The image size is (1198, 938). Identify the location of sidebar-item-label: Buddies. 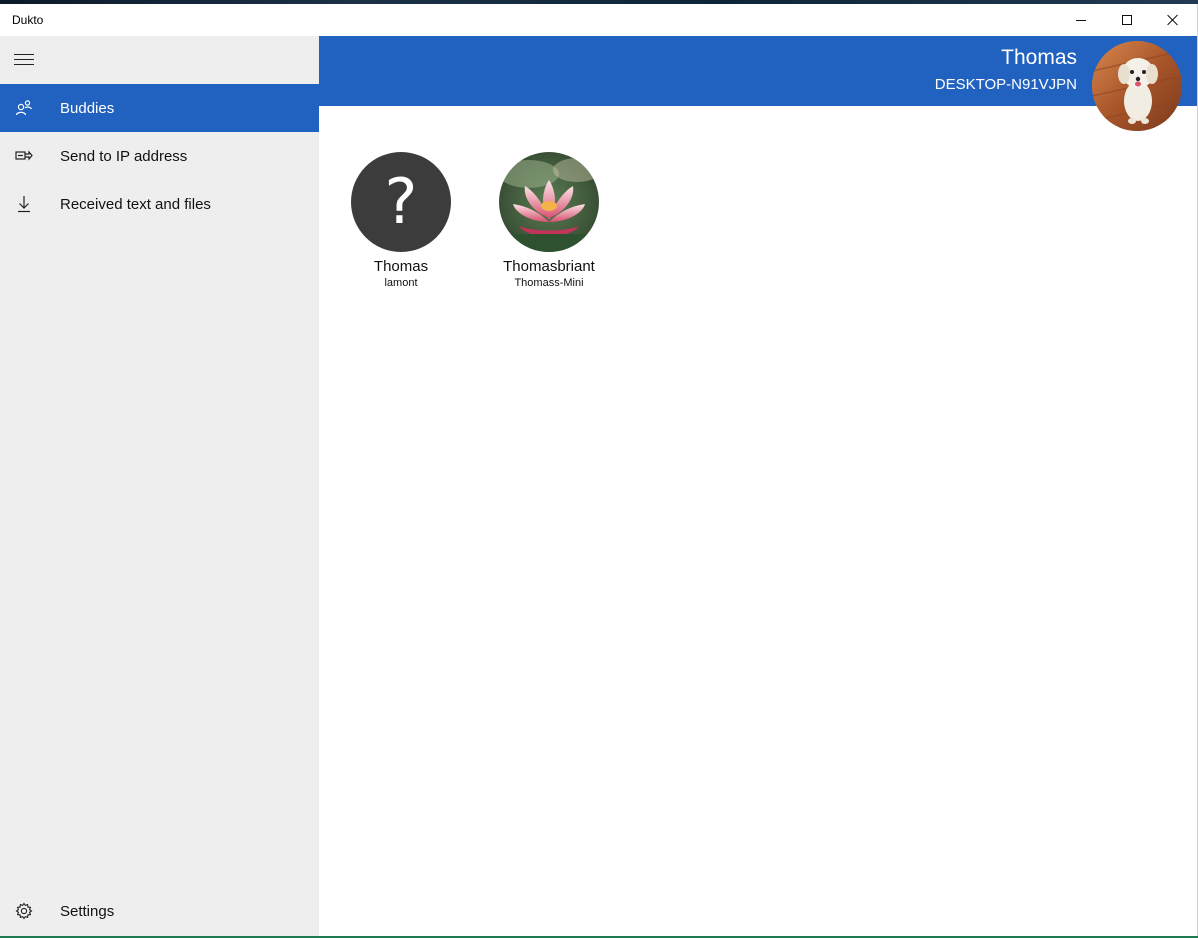
(87, 108).